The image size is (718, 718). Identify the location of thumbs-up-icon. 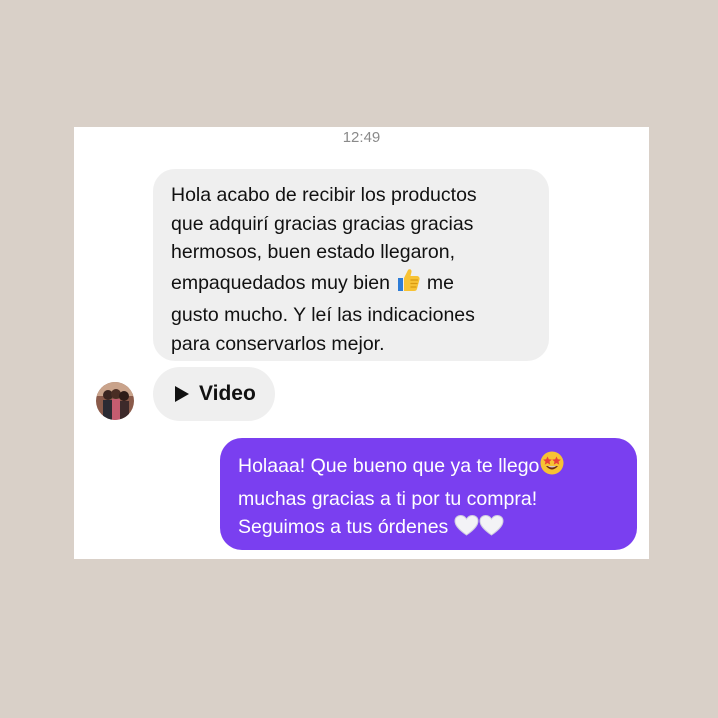
(408, 284).